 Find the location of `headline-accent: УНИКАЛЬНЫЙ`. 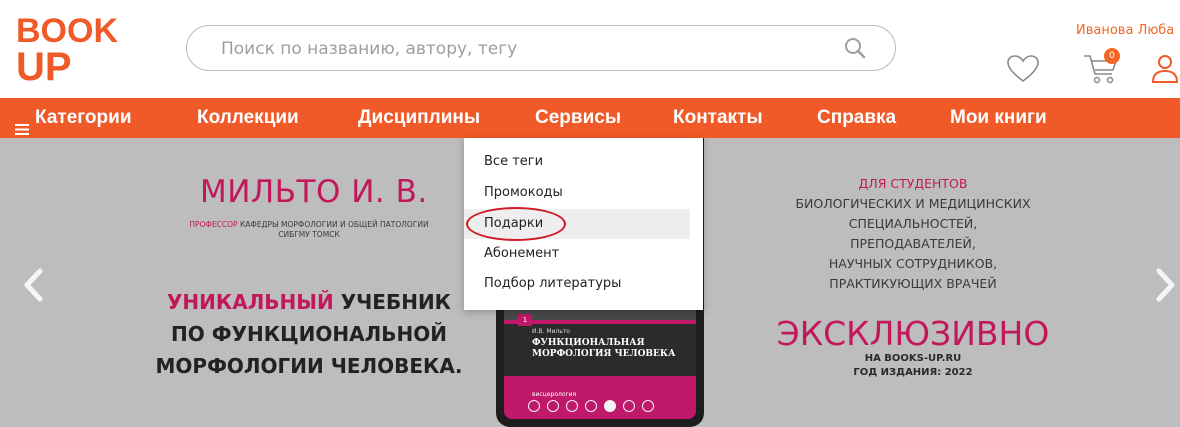

headline-accent: УНИКАЛЬНЫЙ is located at coordinates (250, 302).